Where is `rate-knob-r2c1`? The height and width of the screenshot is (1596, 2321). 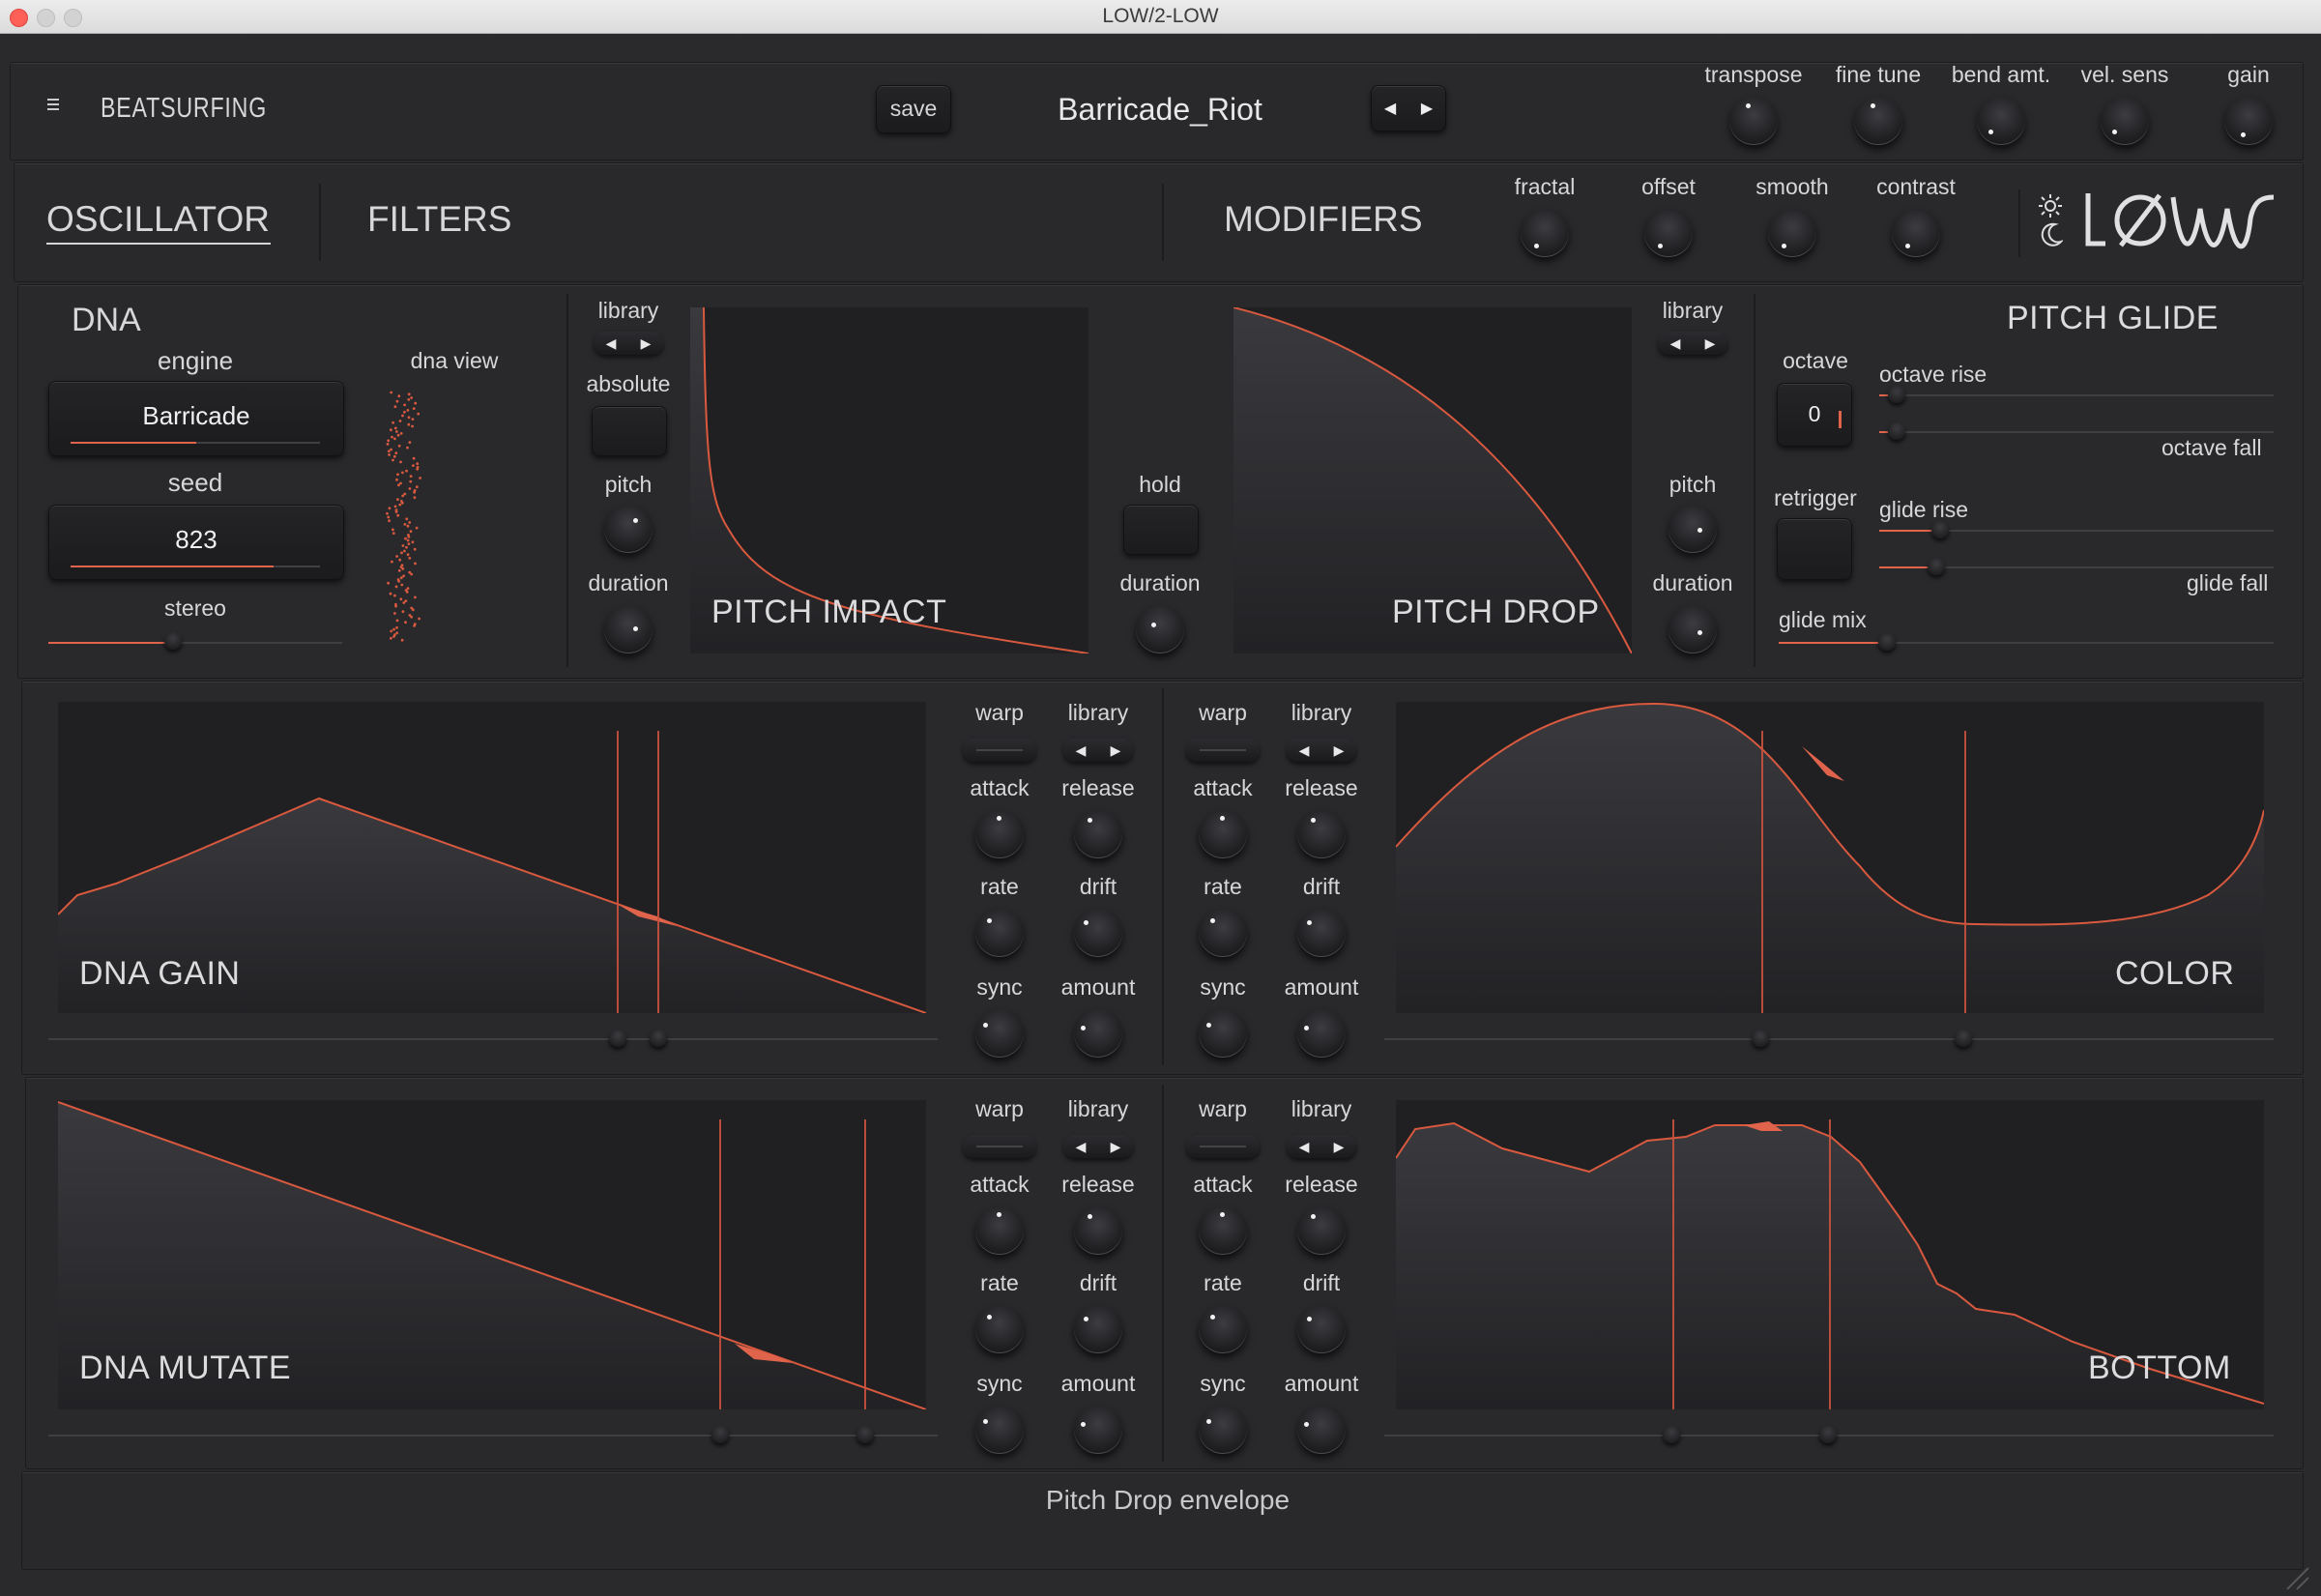
rate-knob-r2c1 is located at coordinates (999, 1329).